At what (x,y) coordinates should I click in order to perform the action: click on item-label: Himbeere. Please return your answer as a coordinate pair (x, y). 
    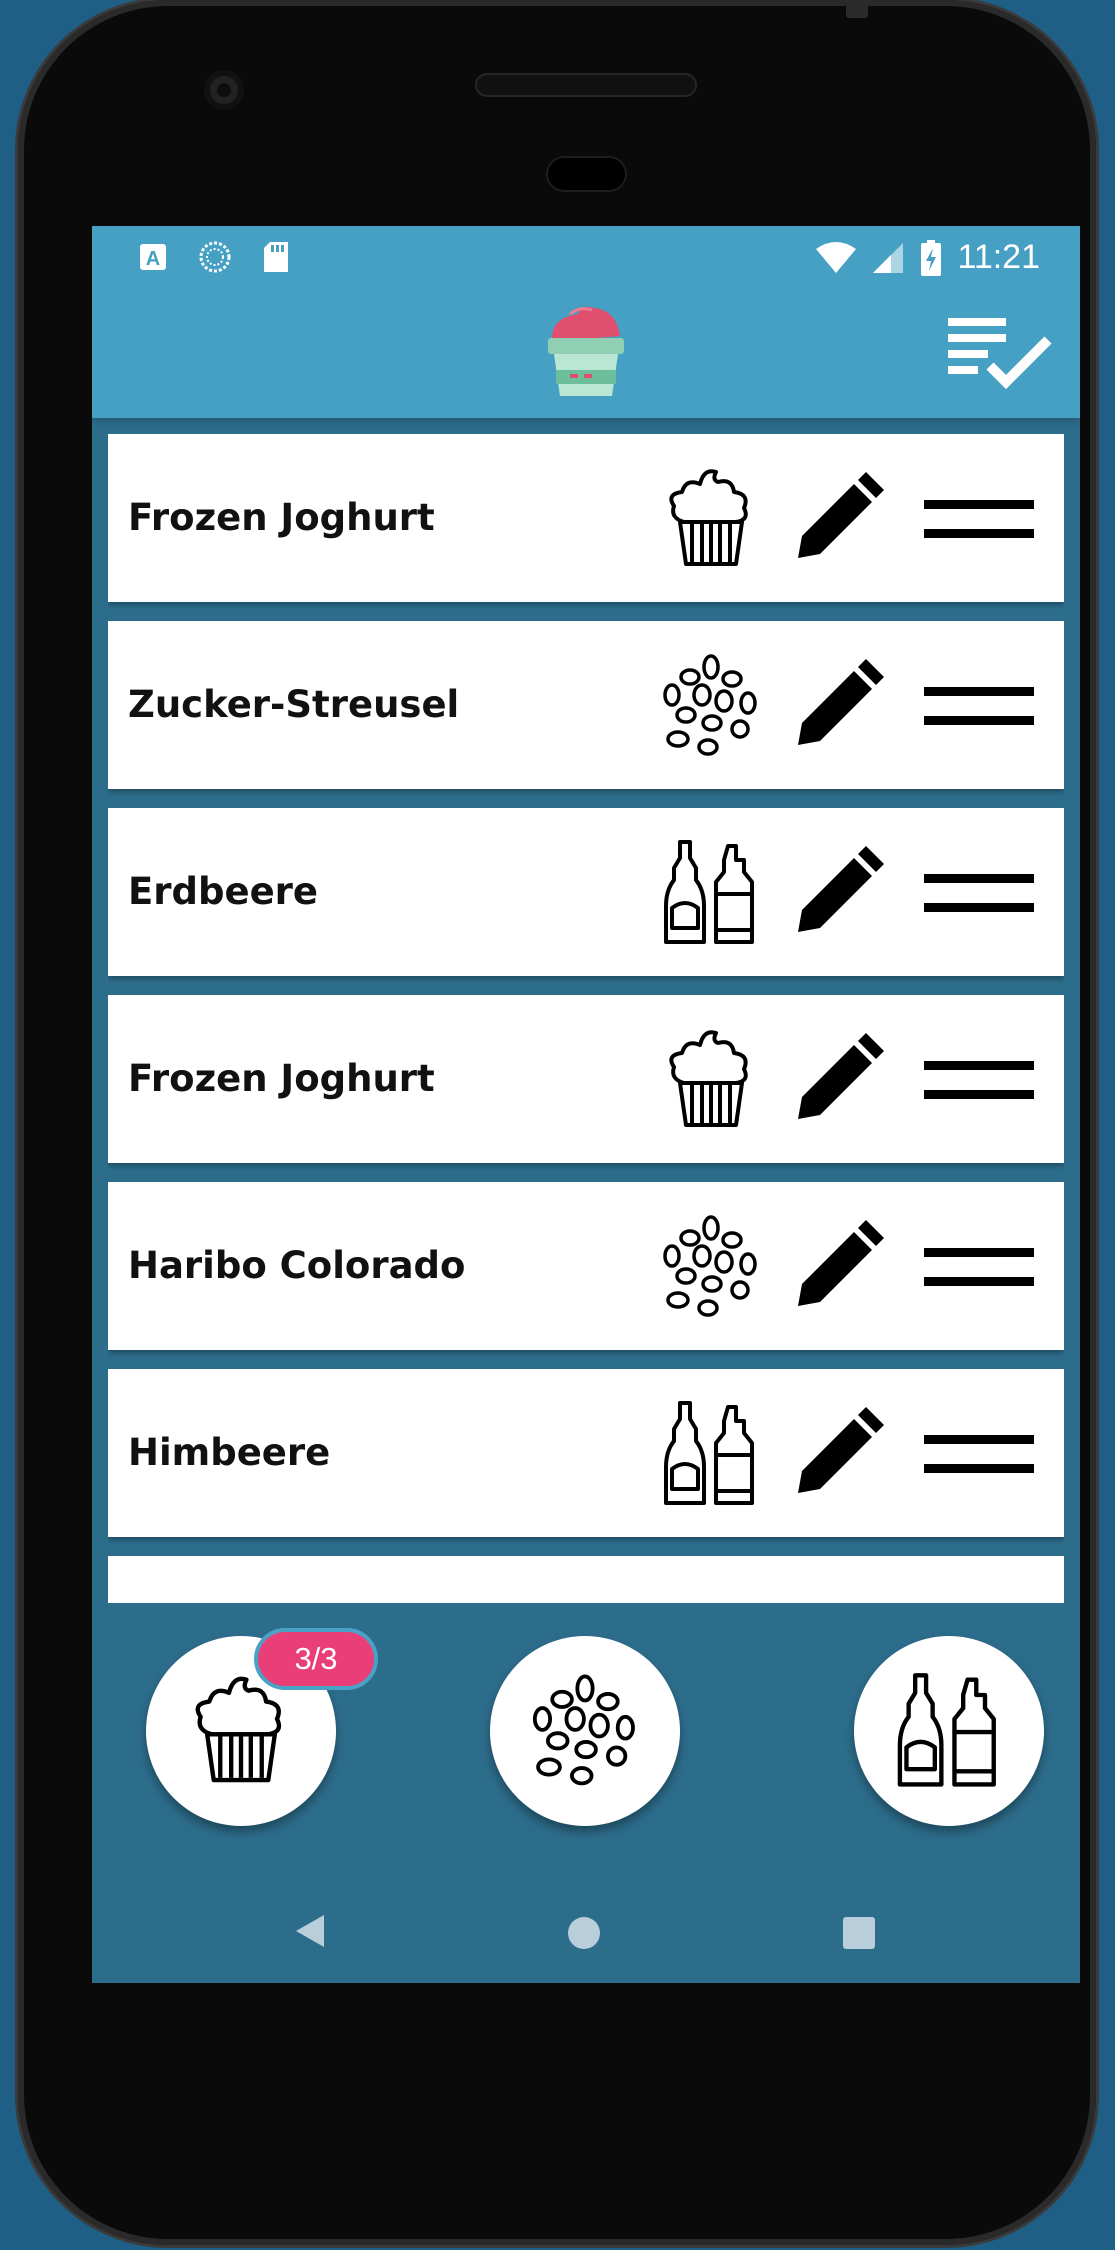
    Looking at the image, I should click on (229, 1452).